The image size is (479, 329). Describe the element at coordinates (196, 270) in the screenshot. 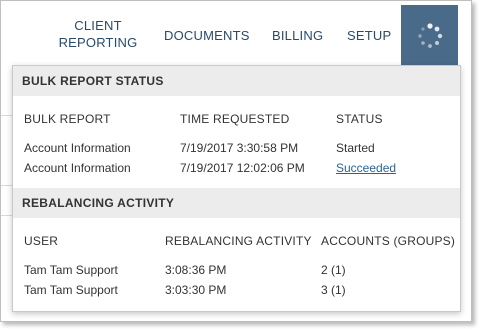

I see `rebal-row-1-activity: 3:08:36 PM` at that location.